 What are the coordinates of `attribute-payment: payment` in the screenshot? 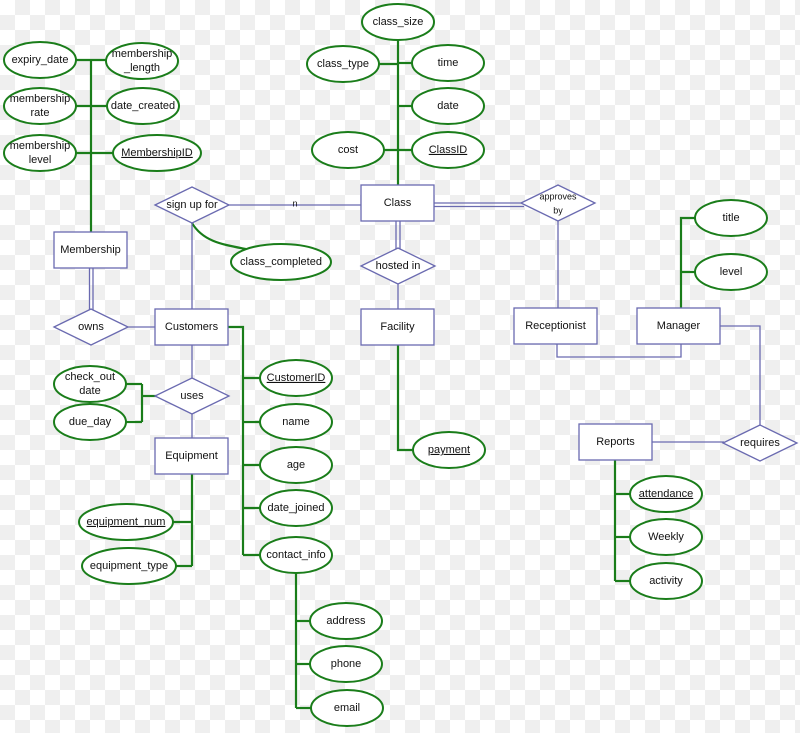 It's located at (449, 450).